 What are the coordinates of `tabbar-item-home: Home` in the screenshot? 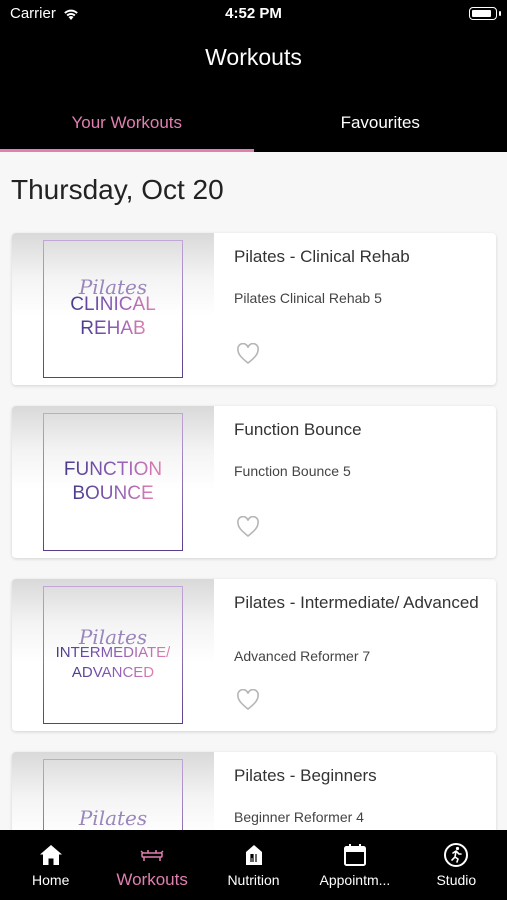 It's located at (50, 865).